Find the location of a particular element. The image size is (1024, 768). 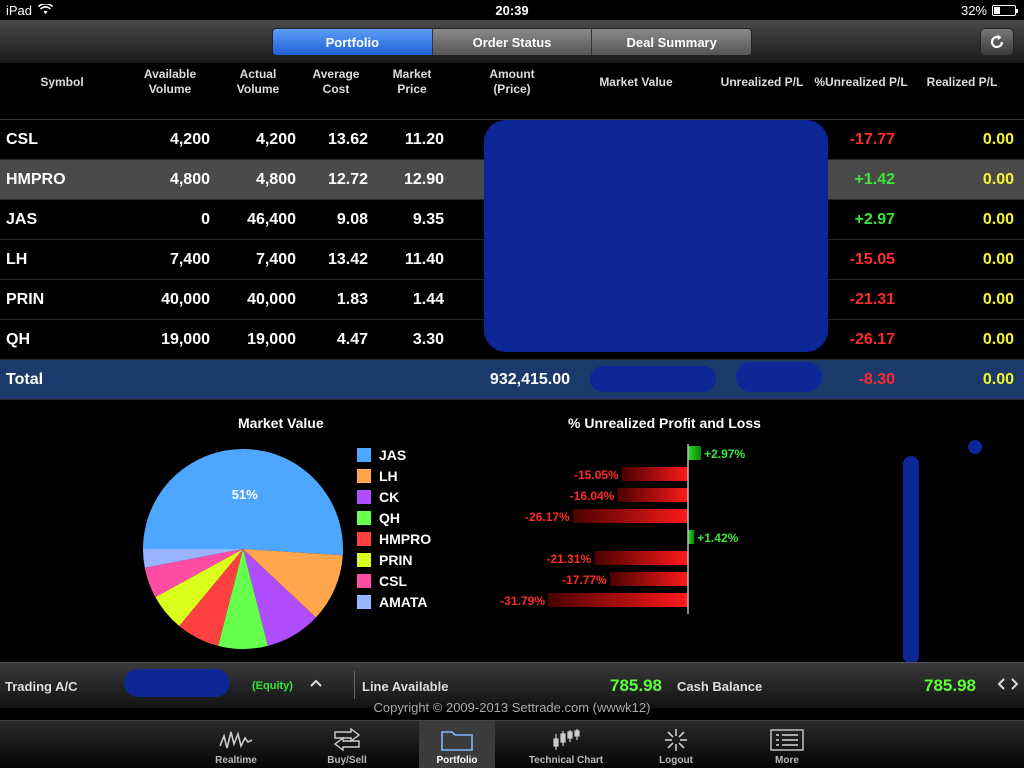

line-available-value: 785.98 is located at coordinates (636, 685).